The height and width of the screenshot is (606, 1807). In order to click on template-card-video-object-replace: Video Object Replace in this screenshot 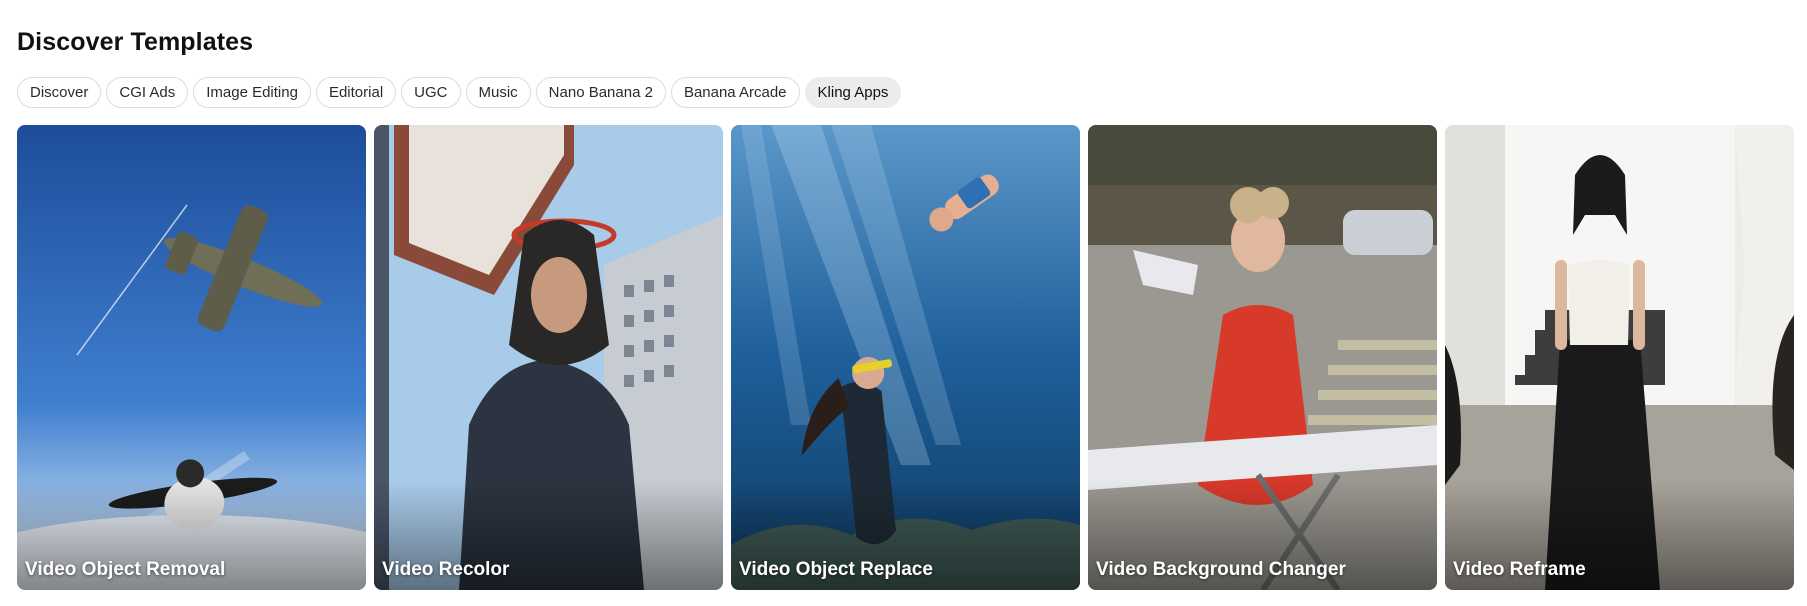, I will do `click(905, 357)`.